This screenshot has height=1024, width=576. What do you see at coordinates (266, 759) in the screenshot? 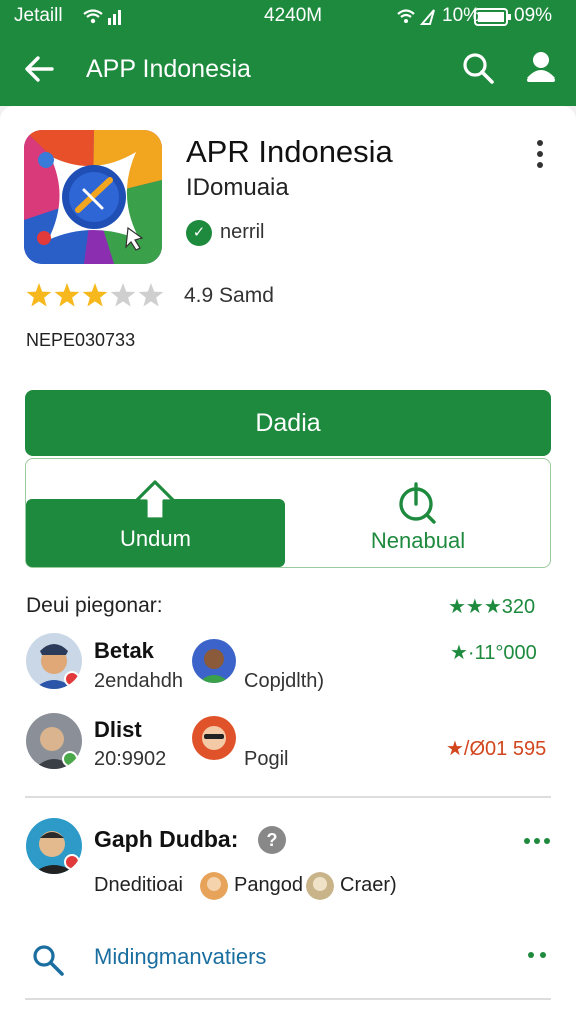
I see `review-tag: Pogil` at bounding box center [266, 759].